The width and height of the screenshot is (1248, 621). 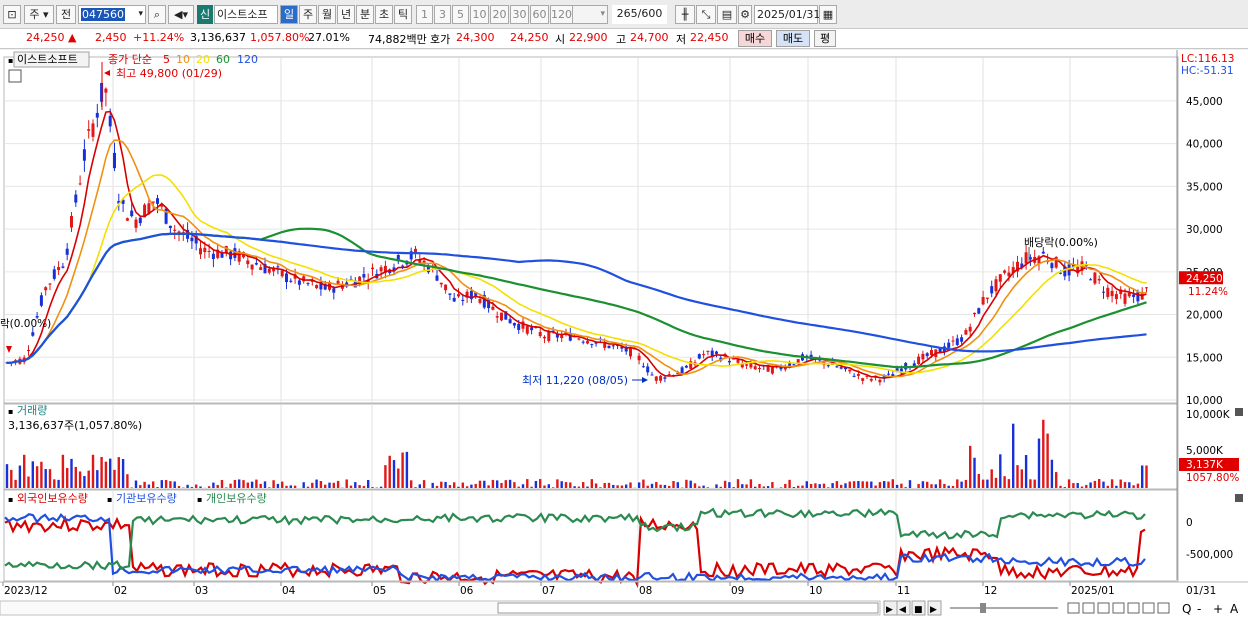 I want to click on volume-value: 3,136,637, so click(x=218, y=37).